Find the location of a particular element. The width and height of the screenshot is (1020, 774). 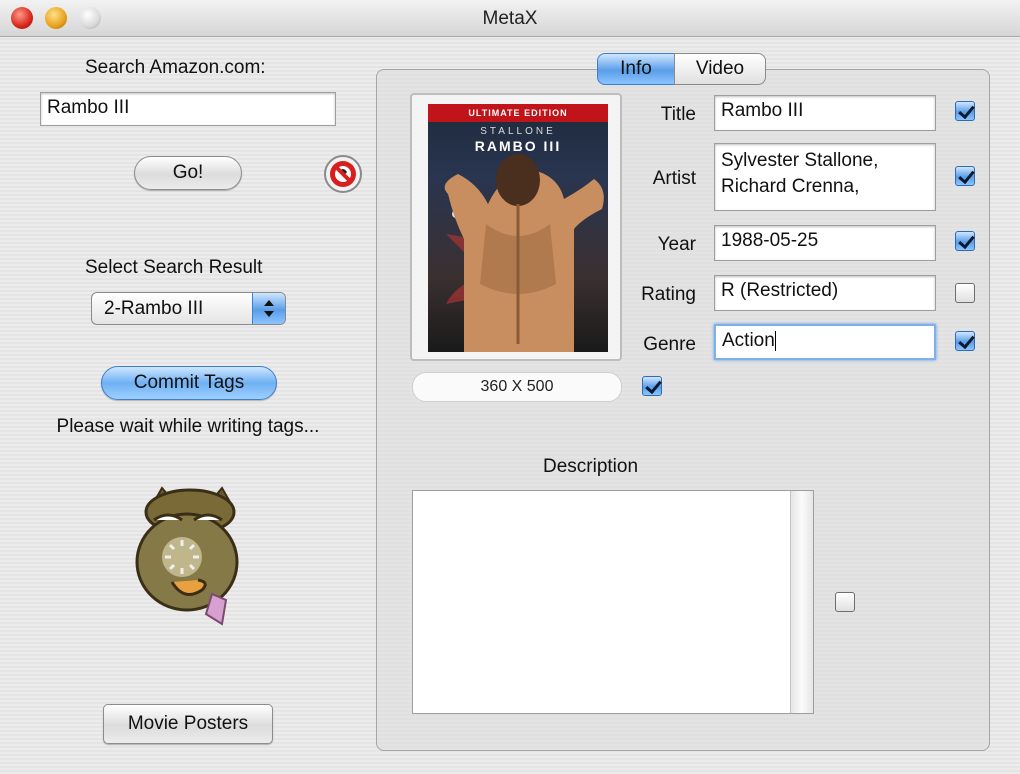

artist-label: Artist is located at coordinates (674, 178).